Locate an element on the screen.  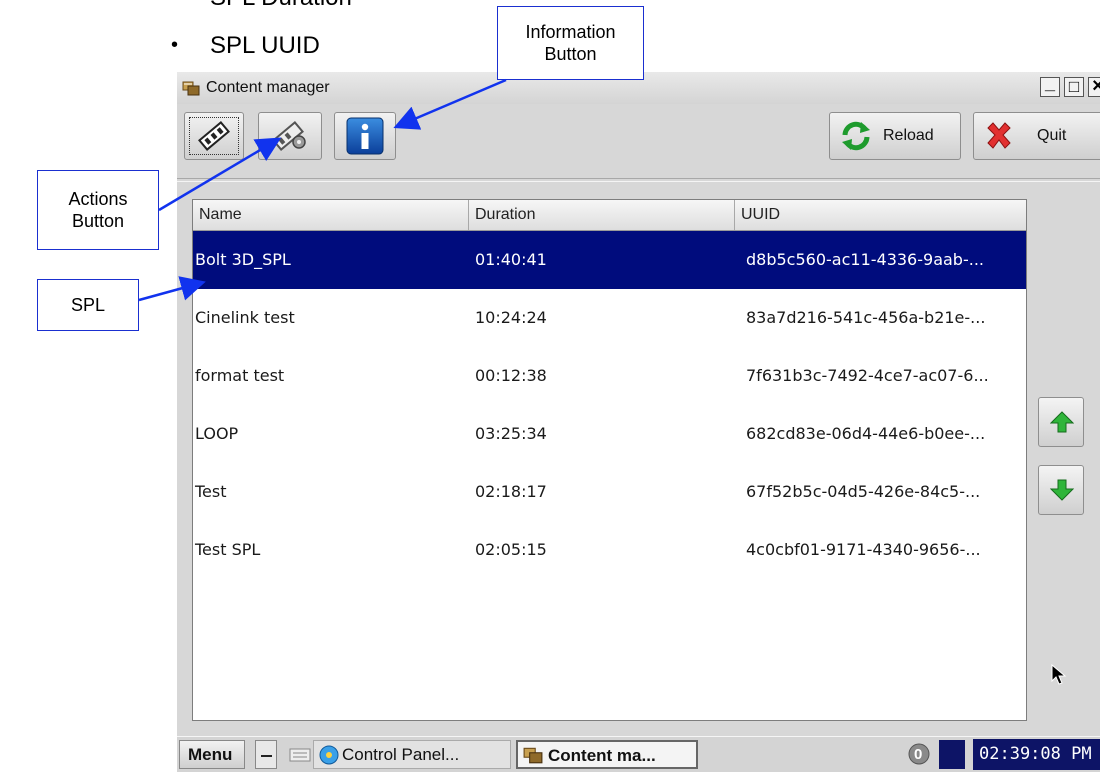
mouse-cursor-icon is located at coordinates (1059, 674).